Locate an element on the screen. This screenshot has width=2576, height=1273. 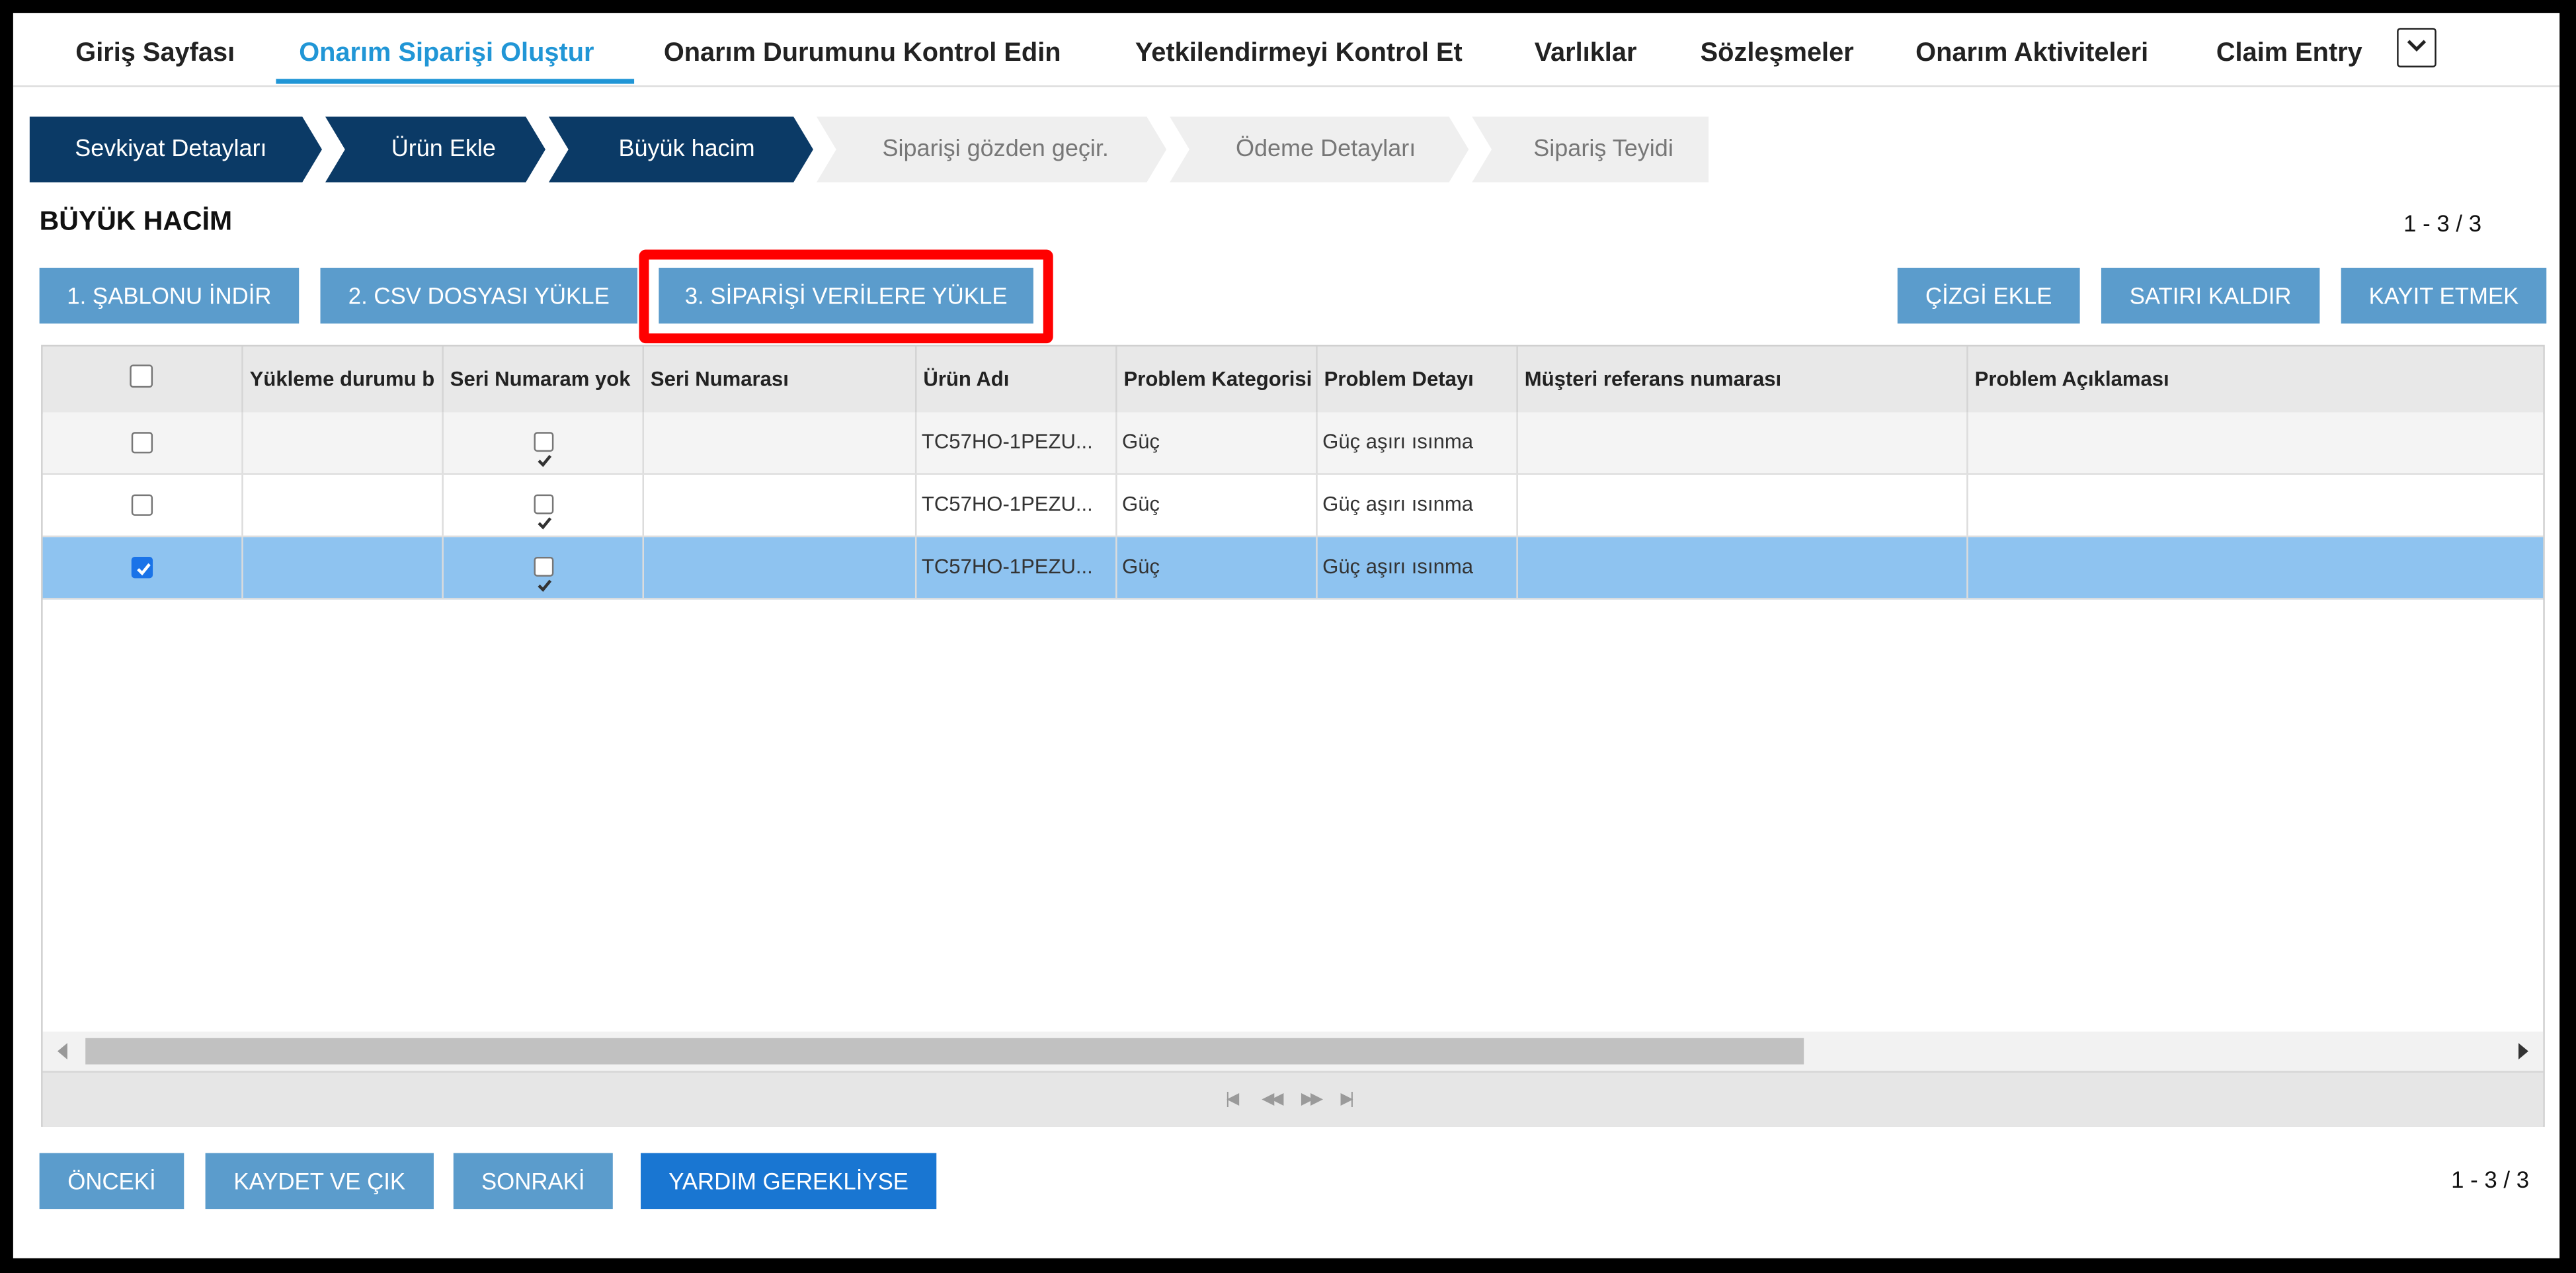
save-and-exit-button: KAYDET VE ÇIK is located at coordinates (320, 1181).